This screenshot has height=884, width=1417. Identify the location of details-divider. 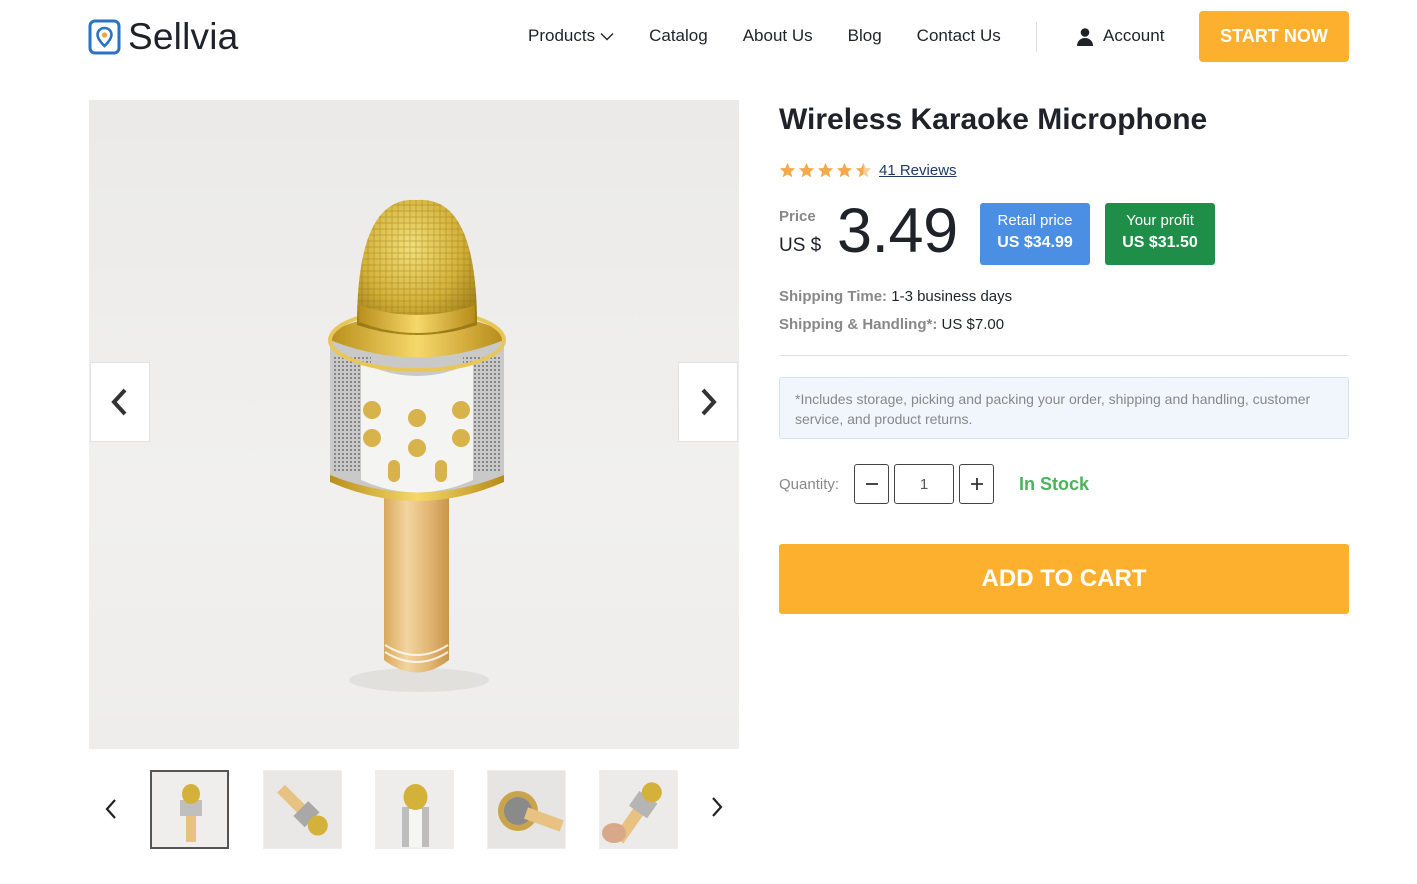
(1064, 355).